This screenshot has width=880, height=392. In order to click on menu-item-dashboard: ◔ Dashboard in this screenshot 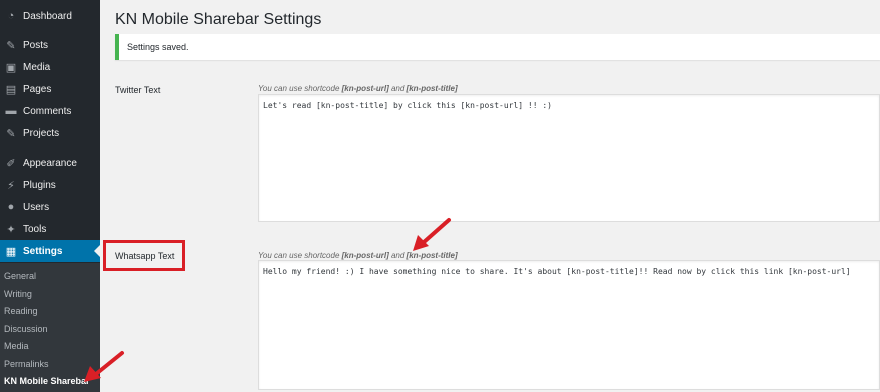, I will do `click(50, 16)`.